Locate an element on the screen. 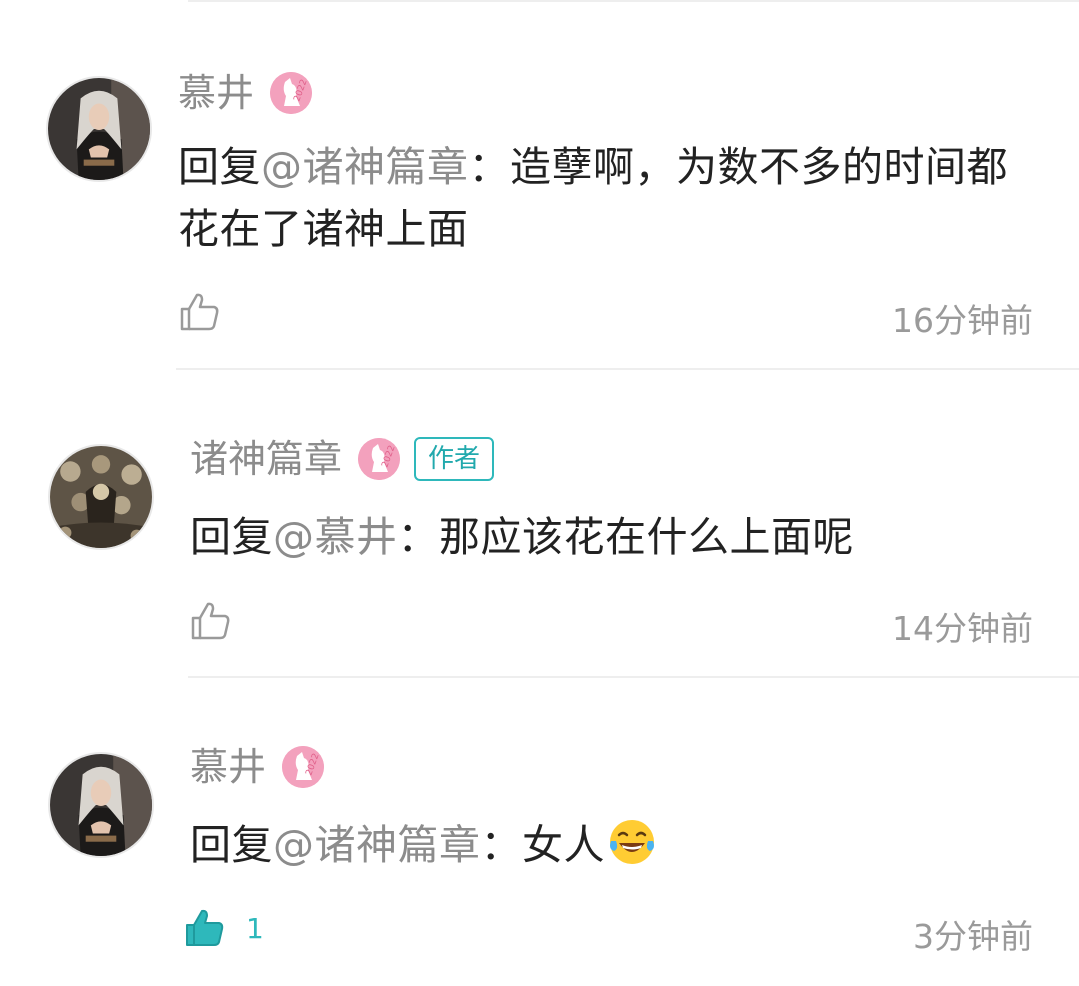 Image resolution: width=1079 pixels, height=986 pixels. like-count: 1 is located at coordinates (255, 928).